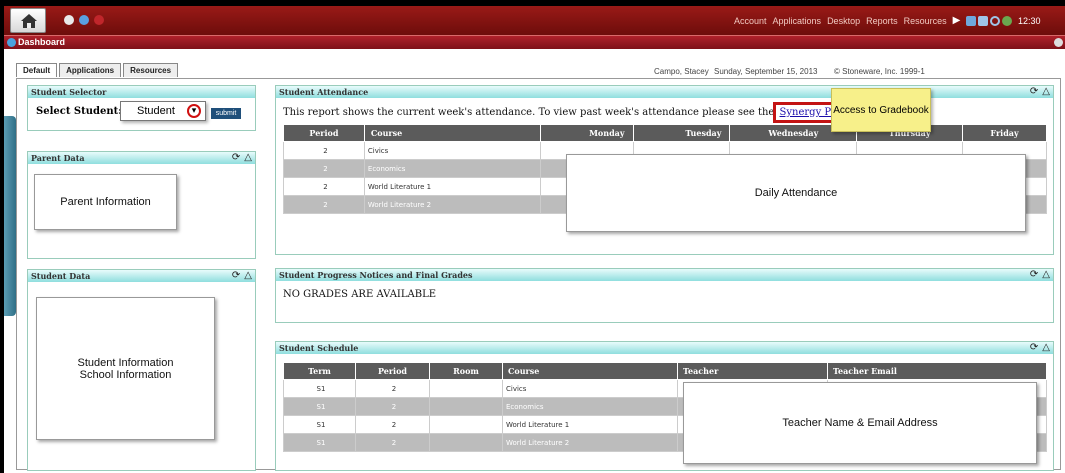  I want to click on menu-account: Account, so click(750, 21).